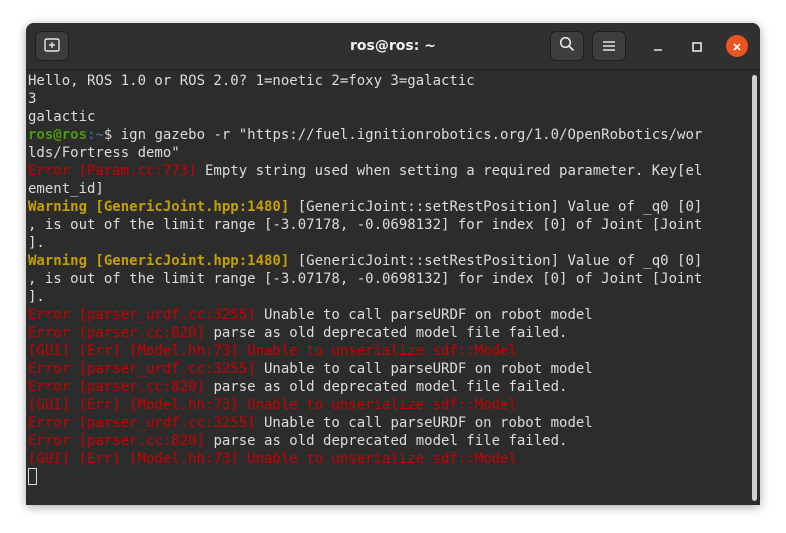 The image size is (786, 533). What do you see at coordinates (58, 135) in the screenshot?
I see `prompt-user: ros@ros` at bounding box center [58, 135].